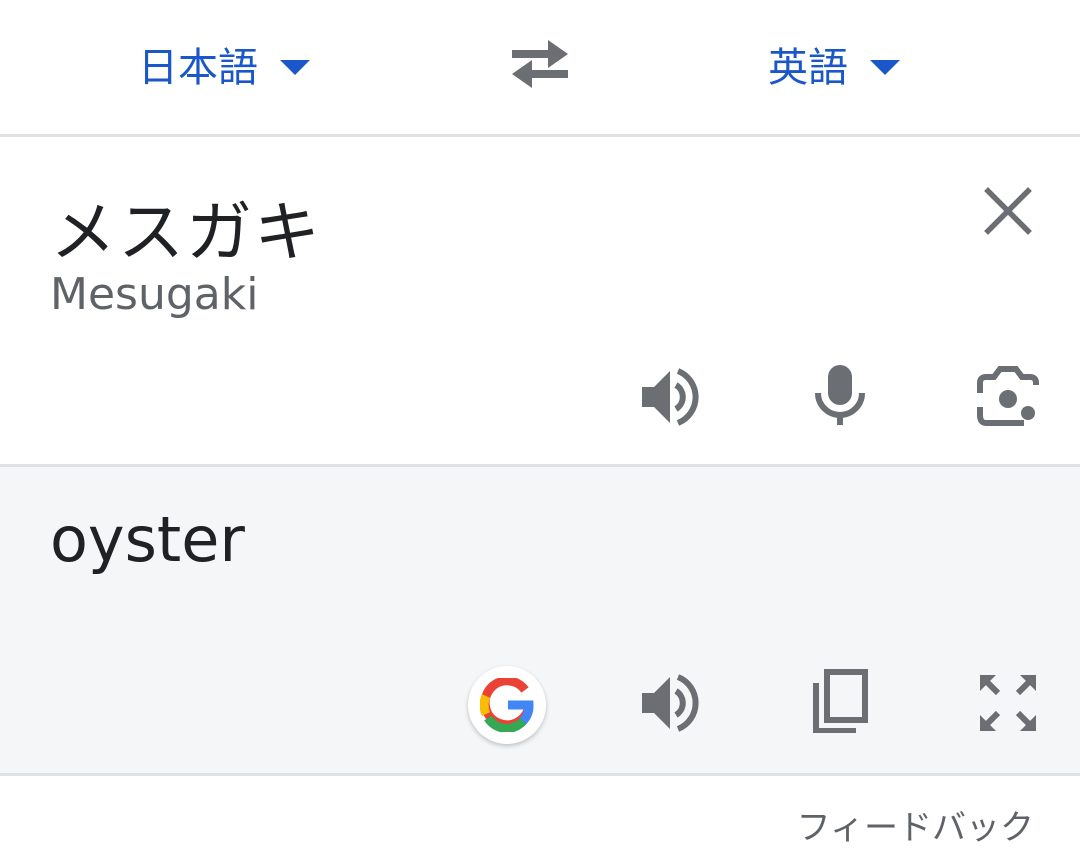  I want to click on microphone-button, so click(840, 395).